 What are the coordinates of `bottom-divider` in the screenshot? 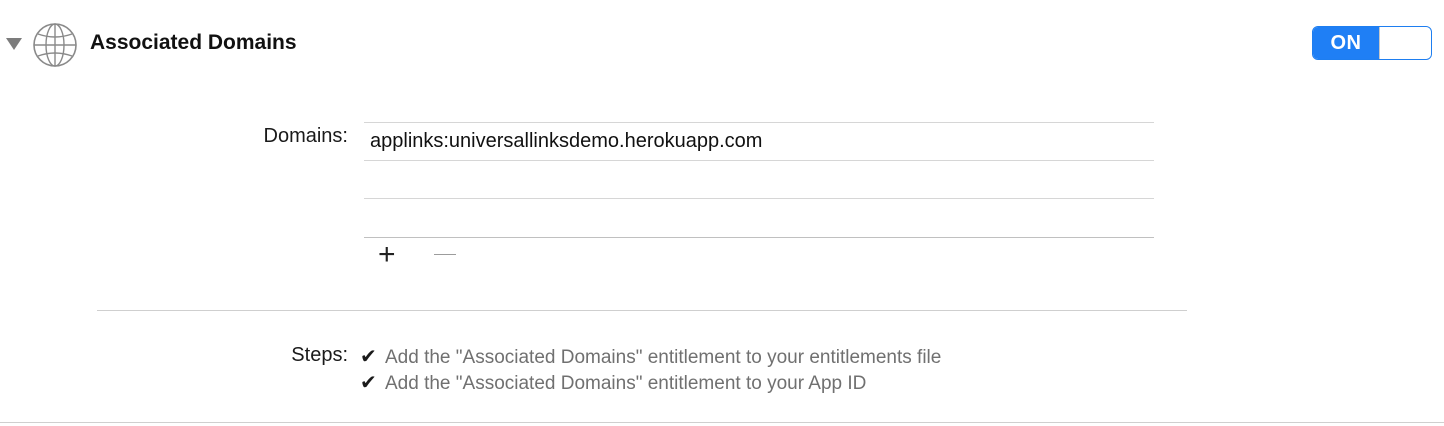 It's located at (722, 422).